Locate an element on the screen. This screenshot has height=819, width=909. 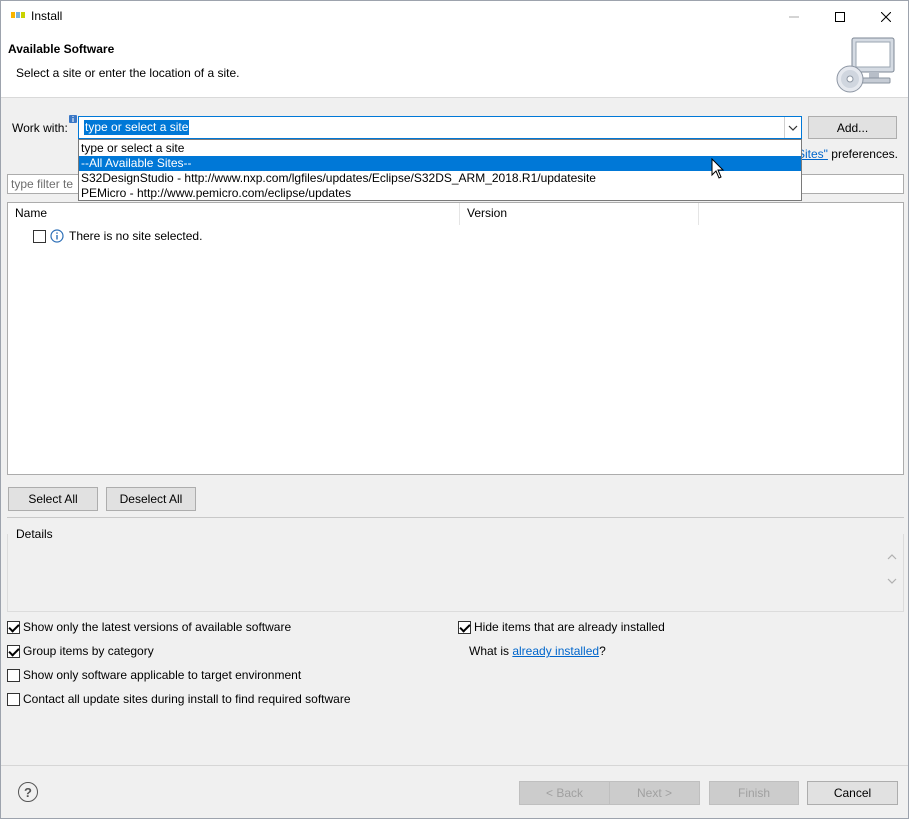
select-all-button: Select All is located at coordinates (53, 499).